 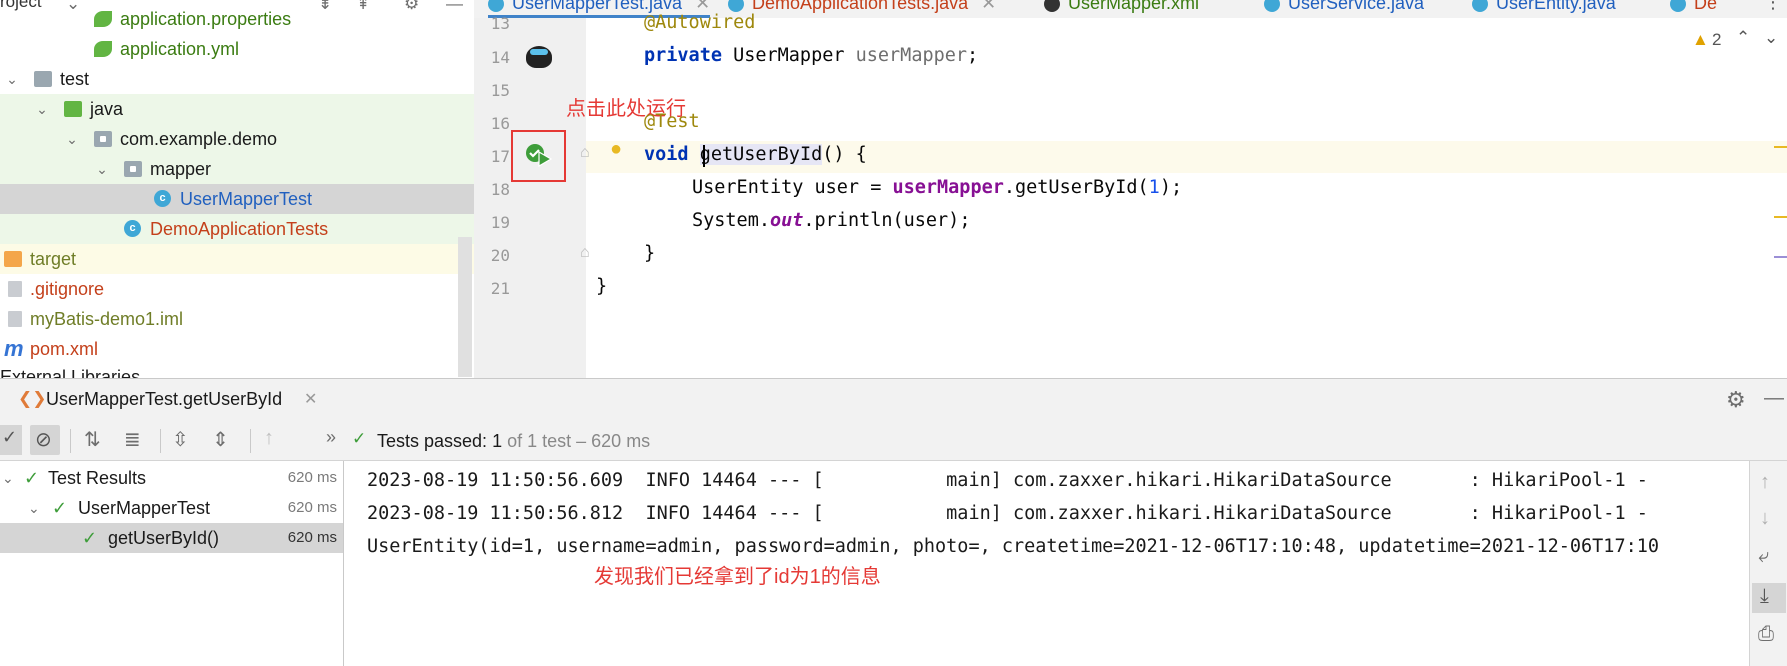 I want to click on soft-wrap-icon: ⤶, so click(x=1763, y=556).